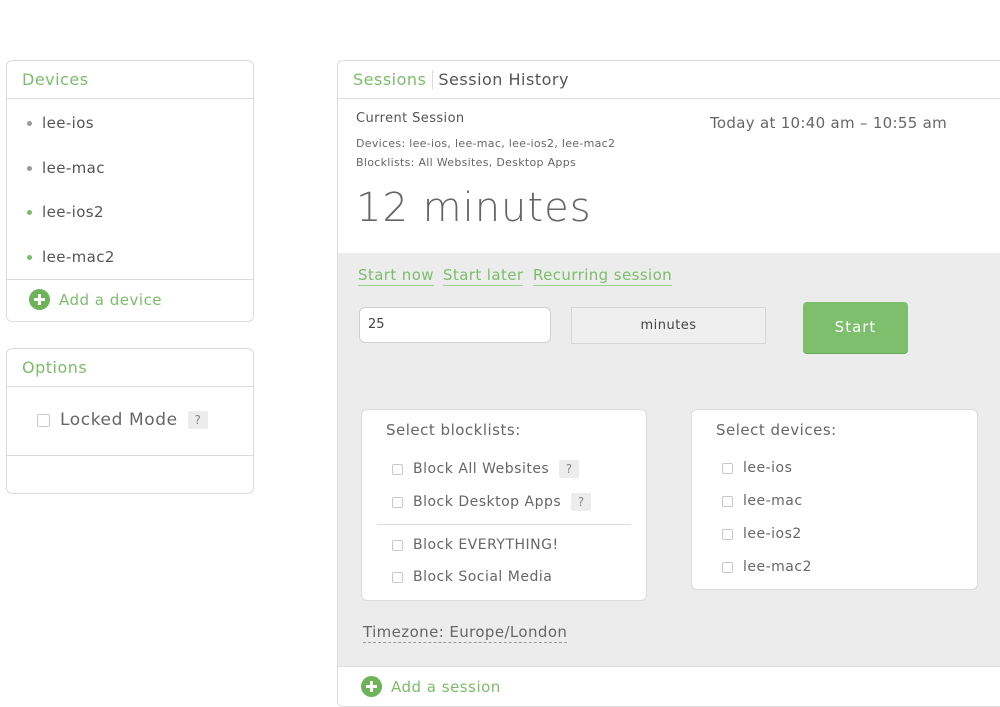  Describe the element at coordinates (446, 686) in the screenshot. I see `add-session-label: Add a session` at that location.